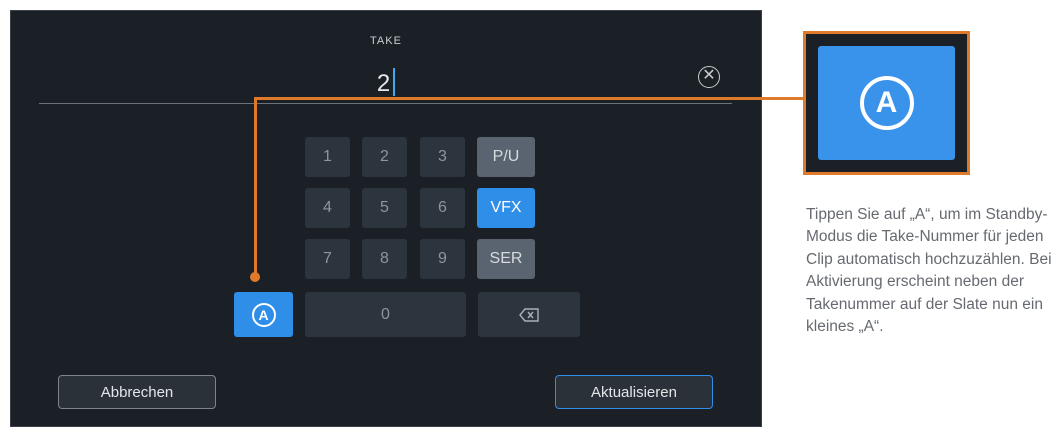  Describe the element at coordinates (384, 157) in the screenshot. I see `key-2: 2` at that location.